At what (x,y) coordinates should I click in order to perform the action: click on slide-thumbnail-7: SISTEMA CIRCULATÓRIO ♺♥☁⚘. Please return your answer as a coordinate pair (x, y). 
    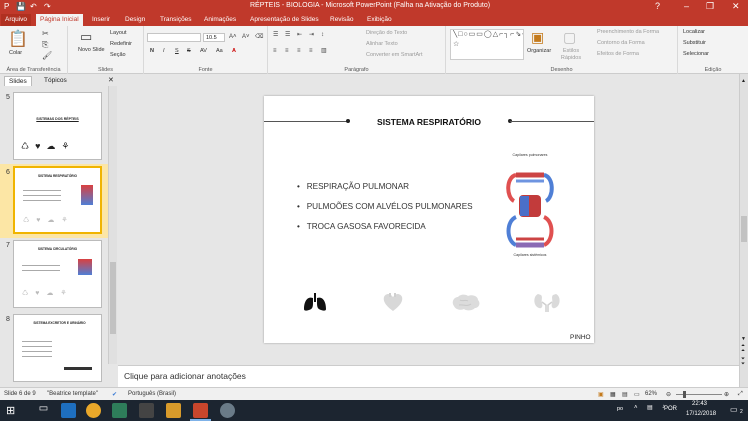
    Looking at the image, I should click on (57, 274).